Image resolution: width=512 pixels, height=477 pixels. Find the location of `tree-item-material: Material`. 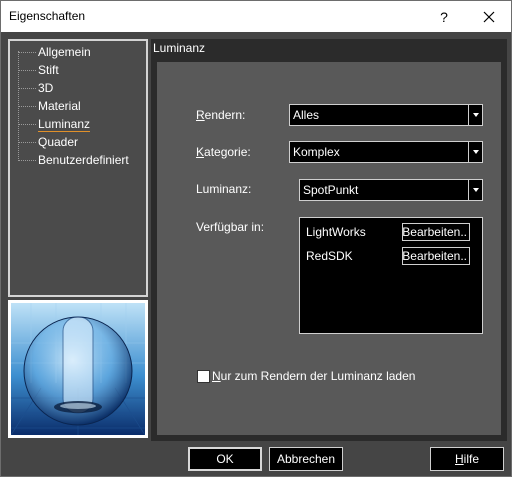

tree-item-material: Material is located at coordinates (49, 106).